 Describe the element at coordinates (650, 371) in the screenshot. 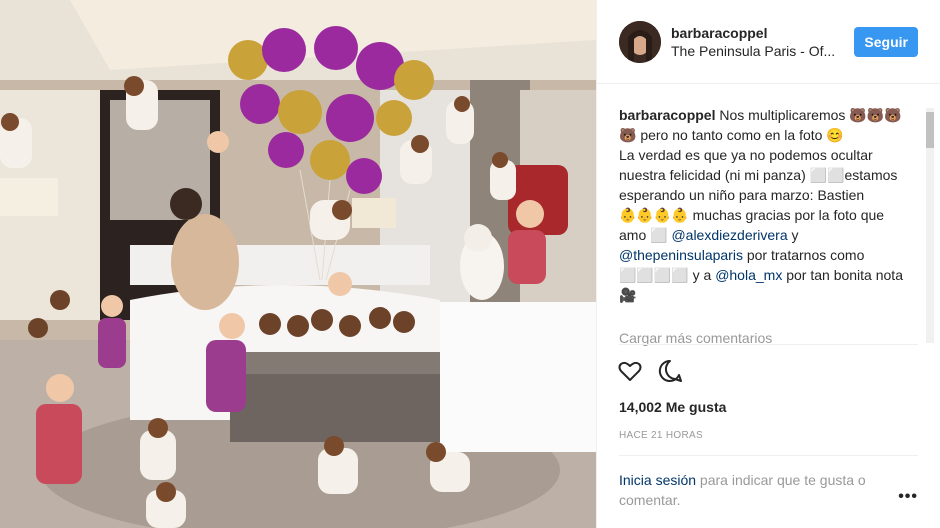

I see `action-bar` at that location.